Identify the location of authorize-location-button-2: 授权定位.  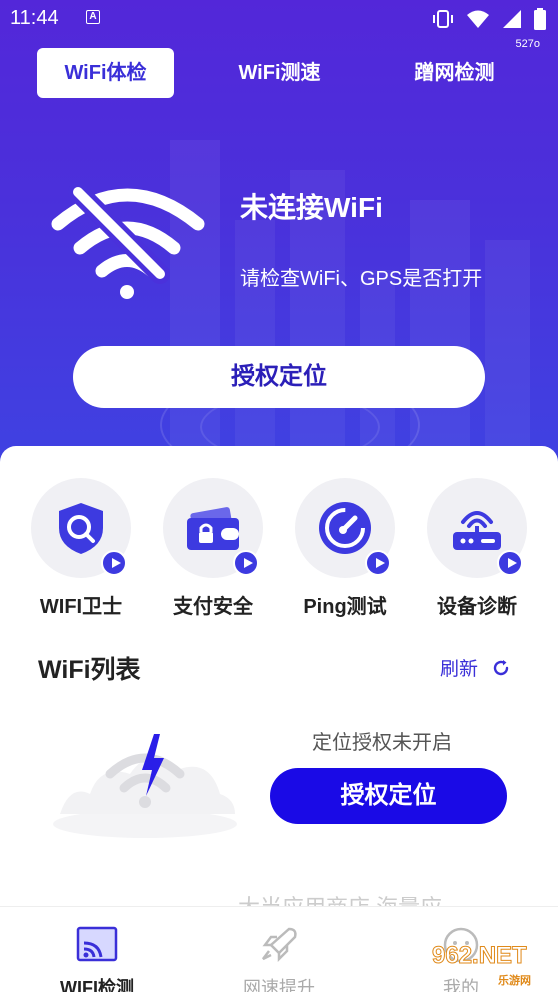
(388, 796).